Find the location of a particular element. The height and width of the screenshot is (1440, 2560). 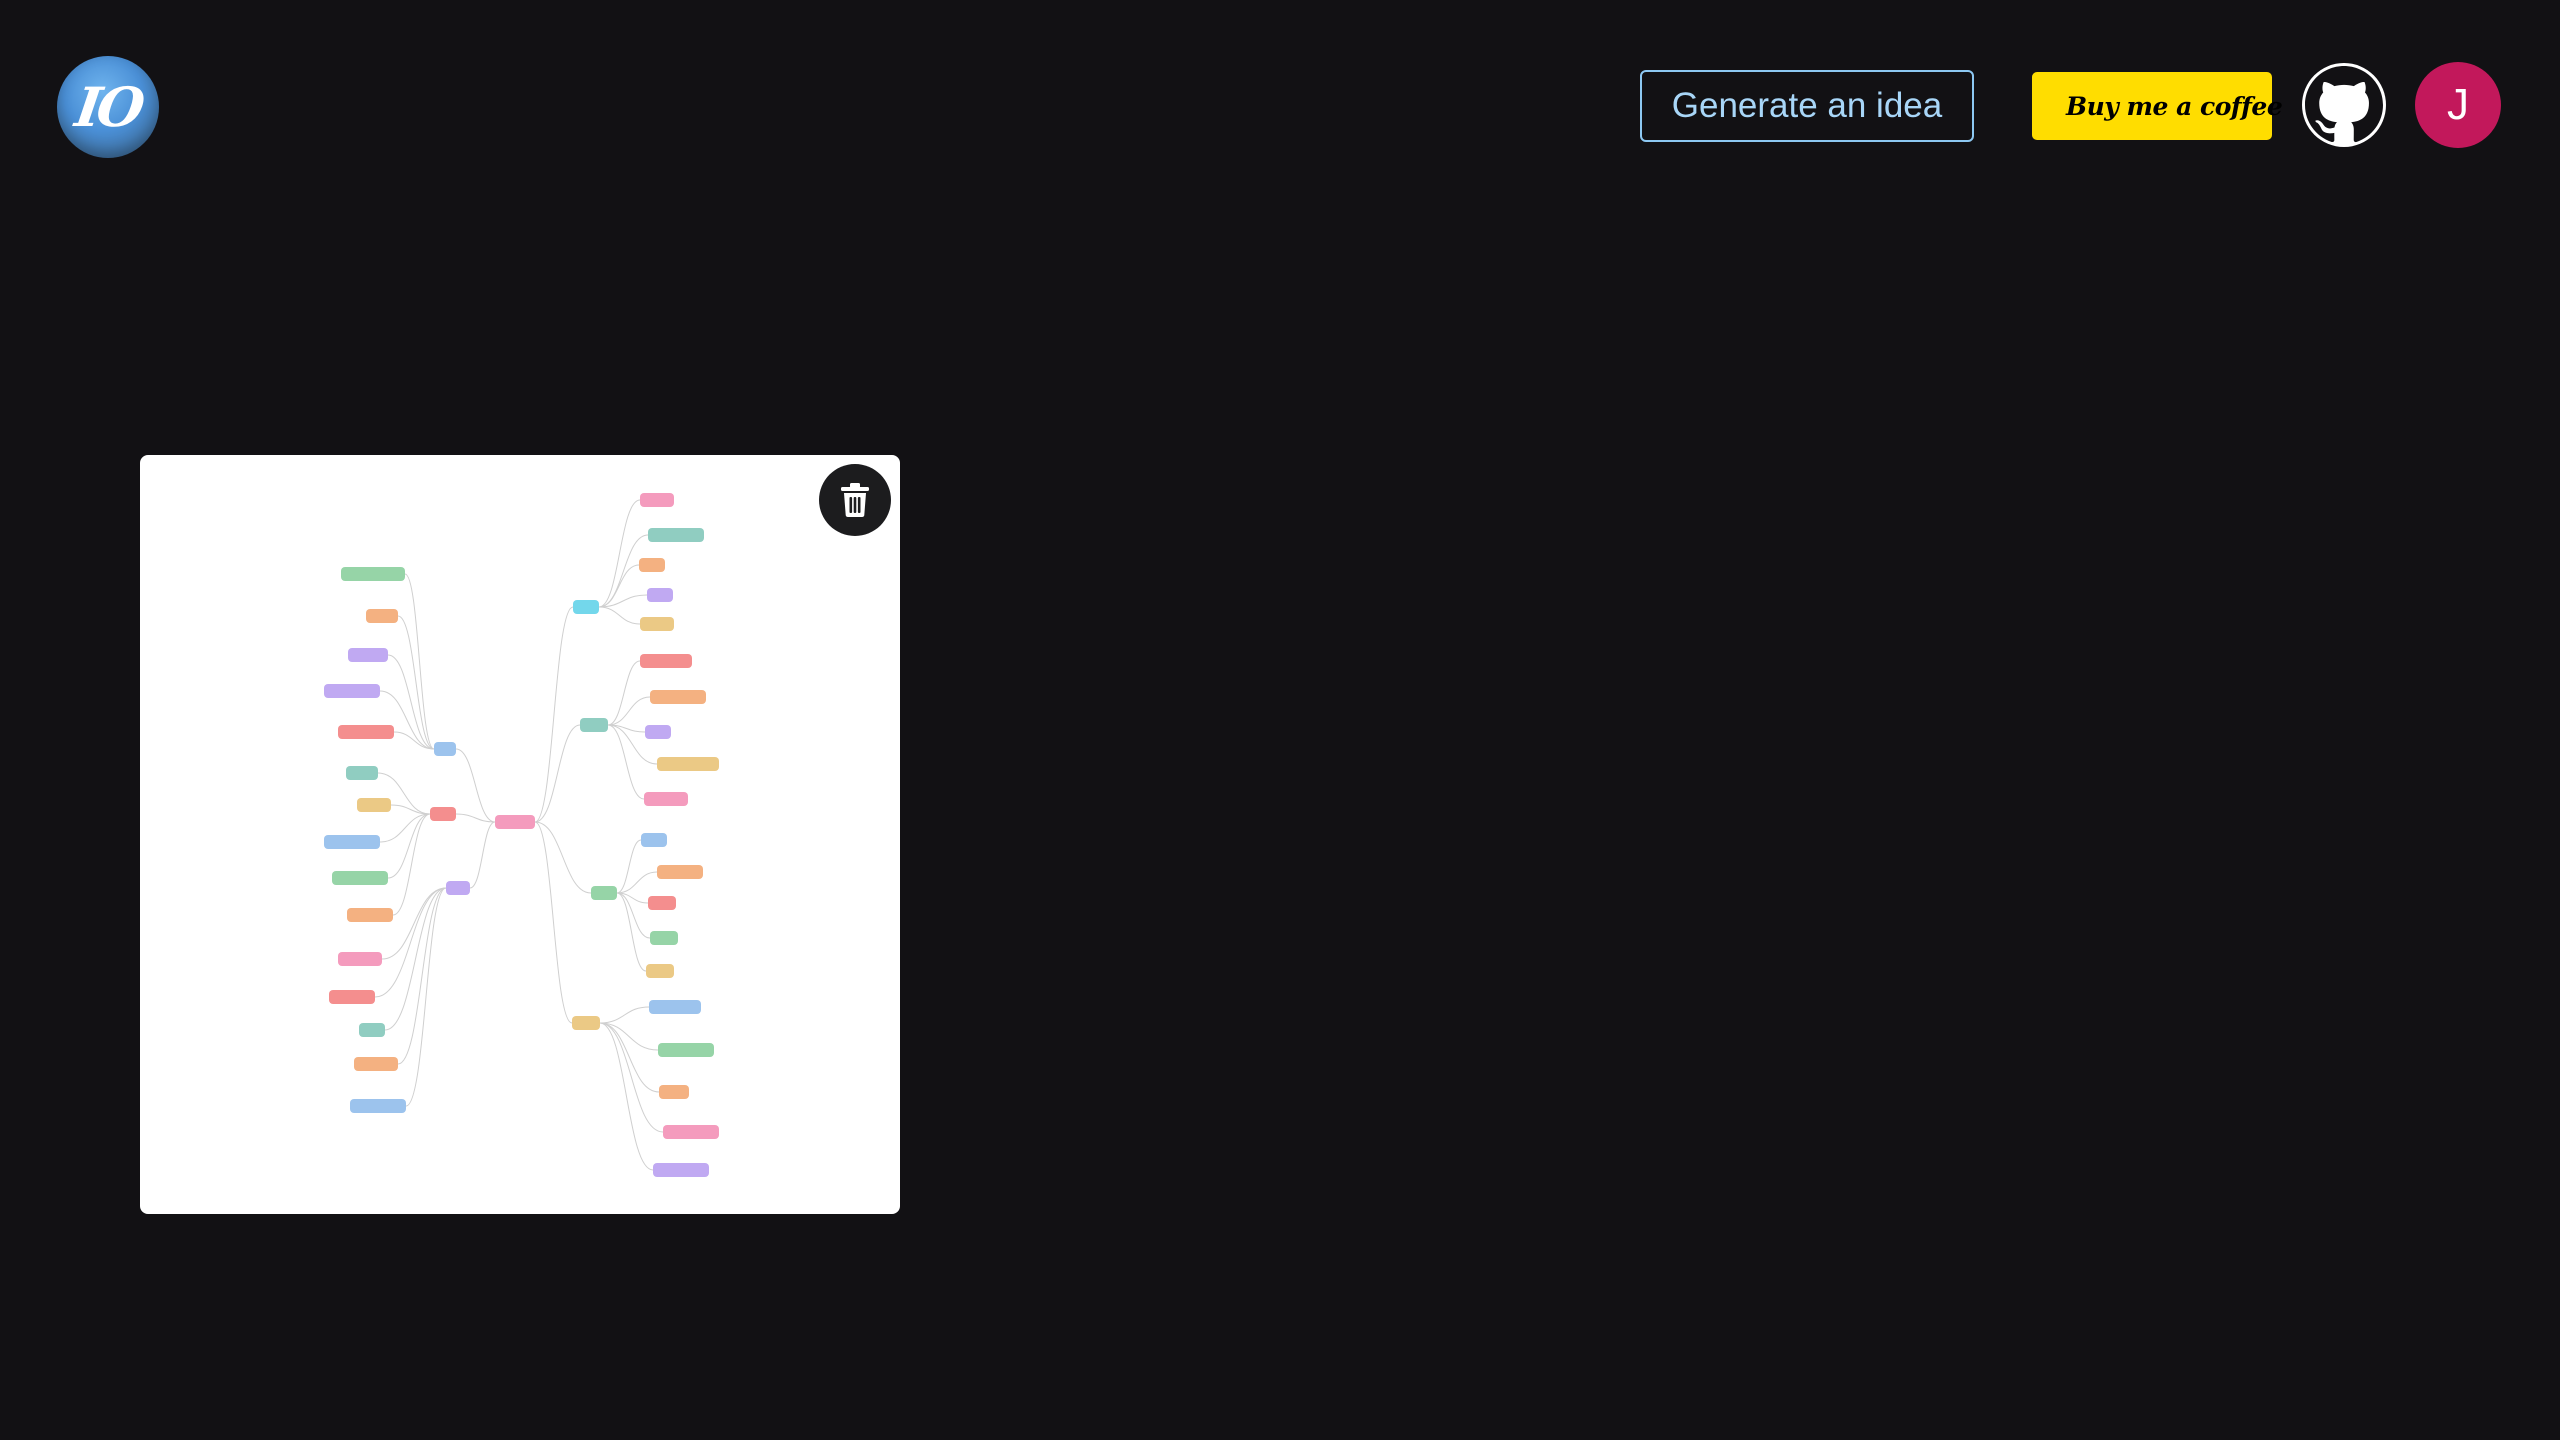

logo-text: IO is located at coordinates (108, 107).